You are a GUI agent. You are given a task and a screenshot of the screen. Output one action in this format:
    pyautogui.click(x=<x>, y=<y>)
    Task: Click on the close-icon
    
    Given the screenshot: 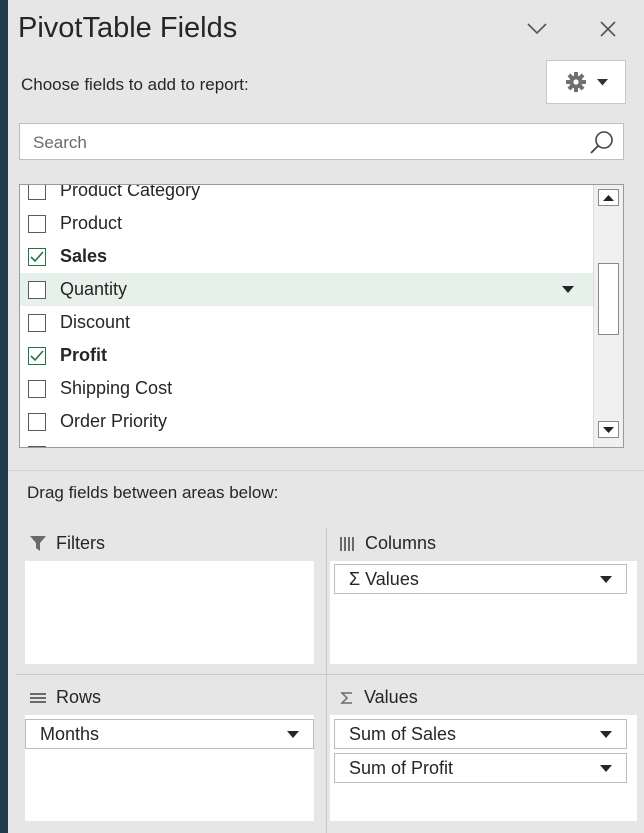 What is the action you would take?
    pyautogui.click(x=608, y=29)
    